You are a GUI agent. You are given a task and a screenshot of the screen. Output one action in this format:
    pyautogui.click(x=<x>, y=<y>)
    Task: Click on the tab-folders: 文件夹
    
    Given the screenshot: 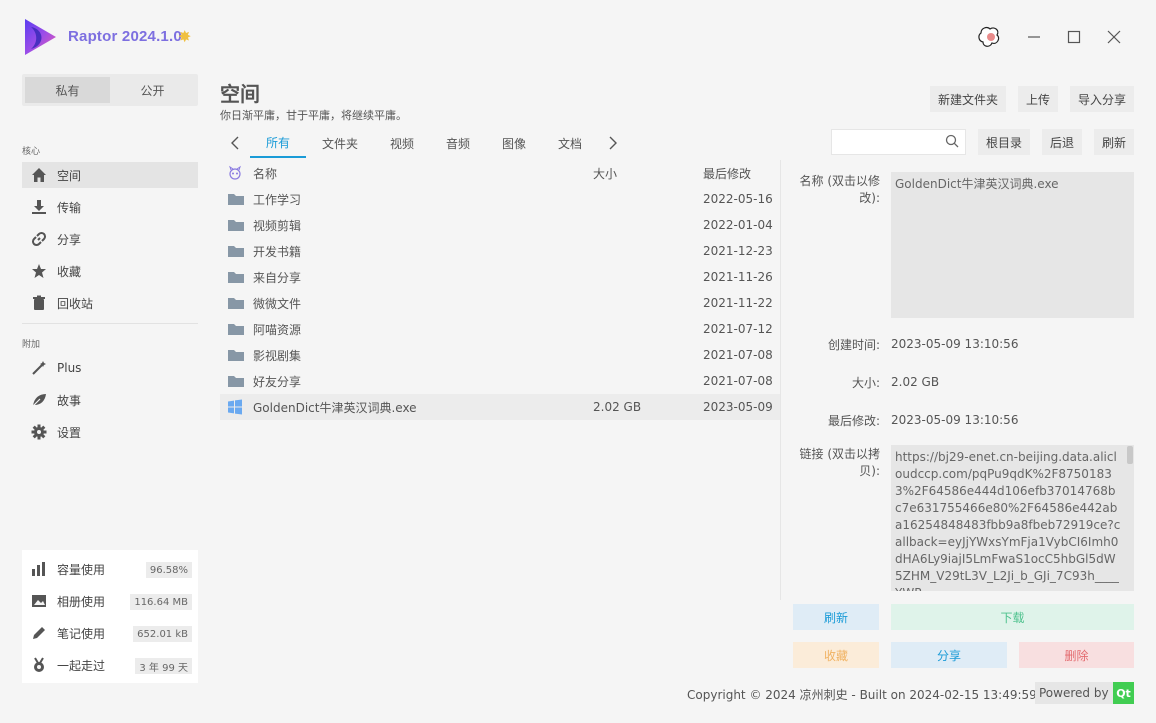 What is the action you would take?
    pyautogui.click(x=340, y=143)
    